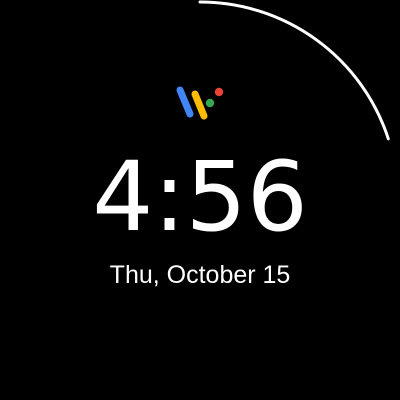 Image resolution: width=400 pixels, height=400 pixels. I want to click on logo-blue-stroke, so click(185, 102).